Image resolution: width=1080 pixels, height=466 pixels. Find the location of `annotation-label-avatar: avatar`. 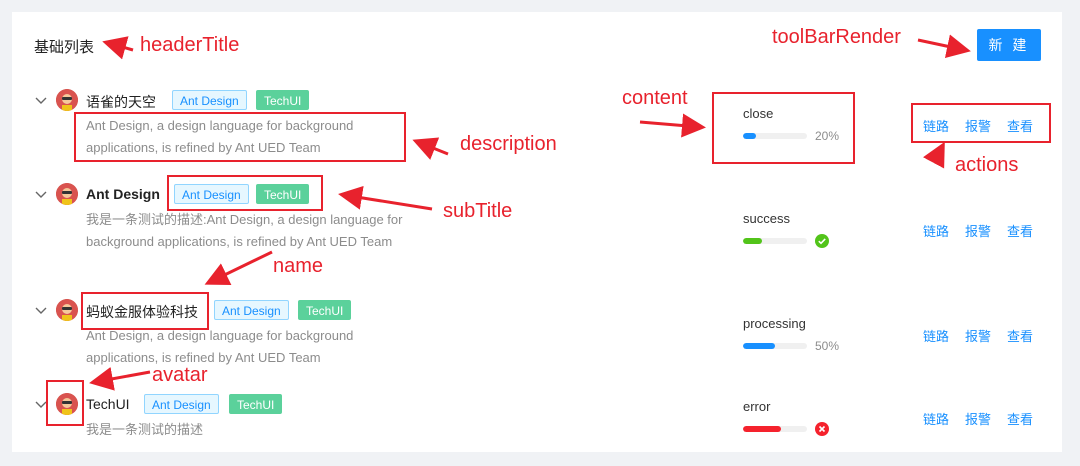

annotation-label-avatar: avatar is located at coordinates (180, 375).